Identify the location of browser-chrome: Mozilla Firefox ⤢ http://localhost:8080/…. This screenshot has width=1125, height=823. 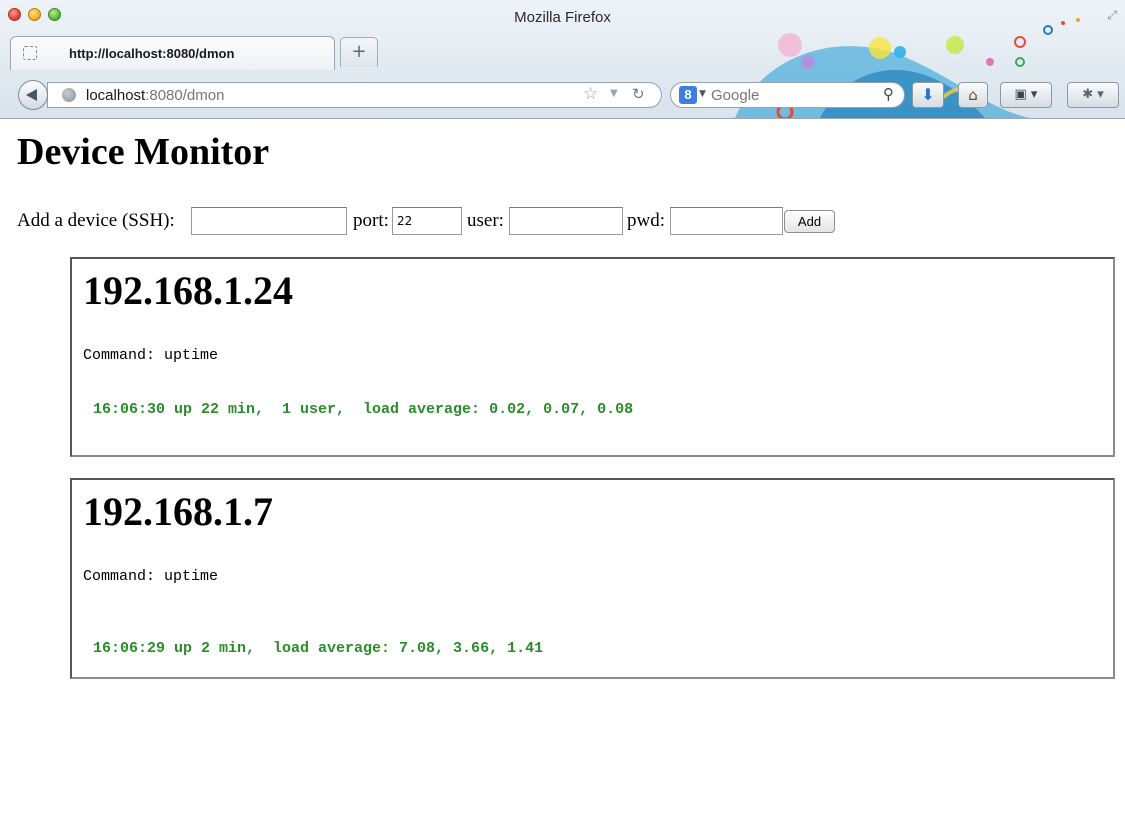
(562, 59).